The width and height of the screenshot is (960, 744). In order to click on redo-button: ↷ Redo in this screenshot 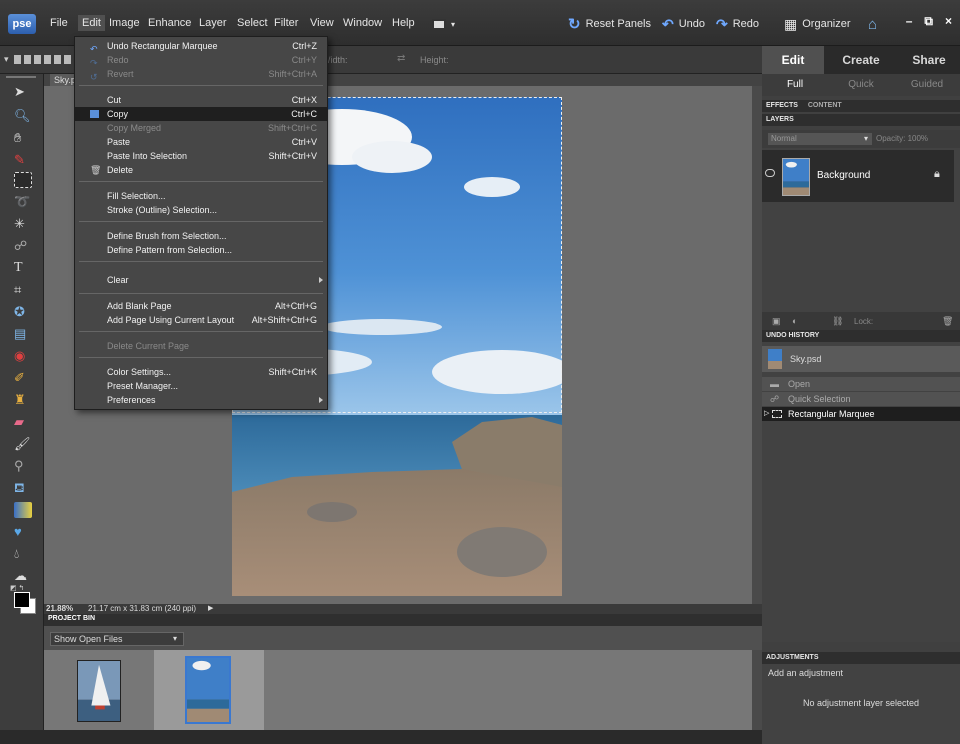, I will do `click(737, 24)`.